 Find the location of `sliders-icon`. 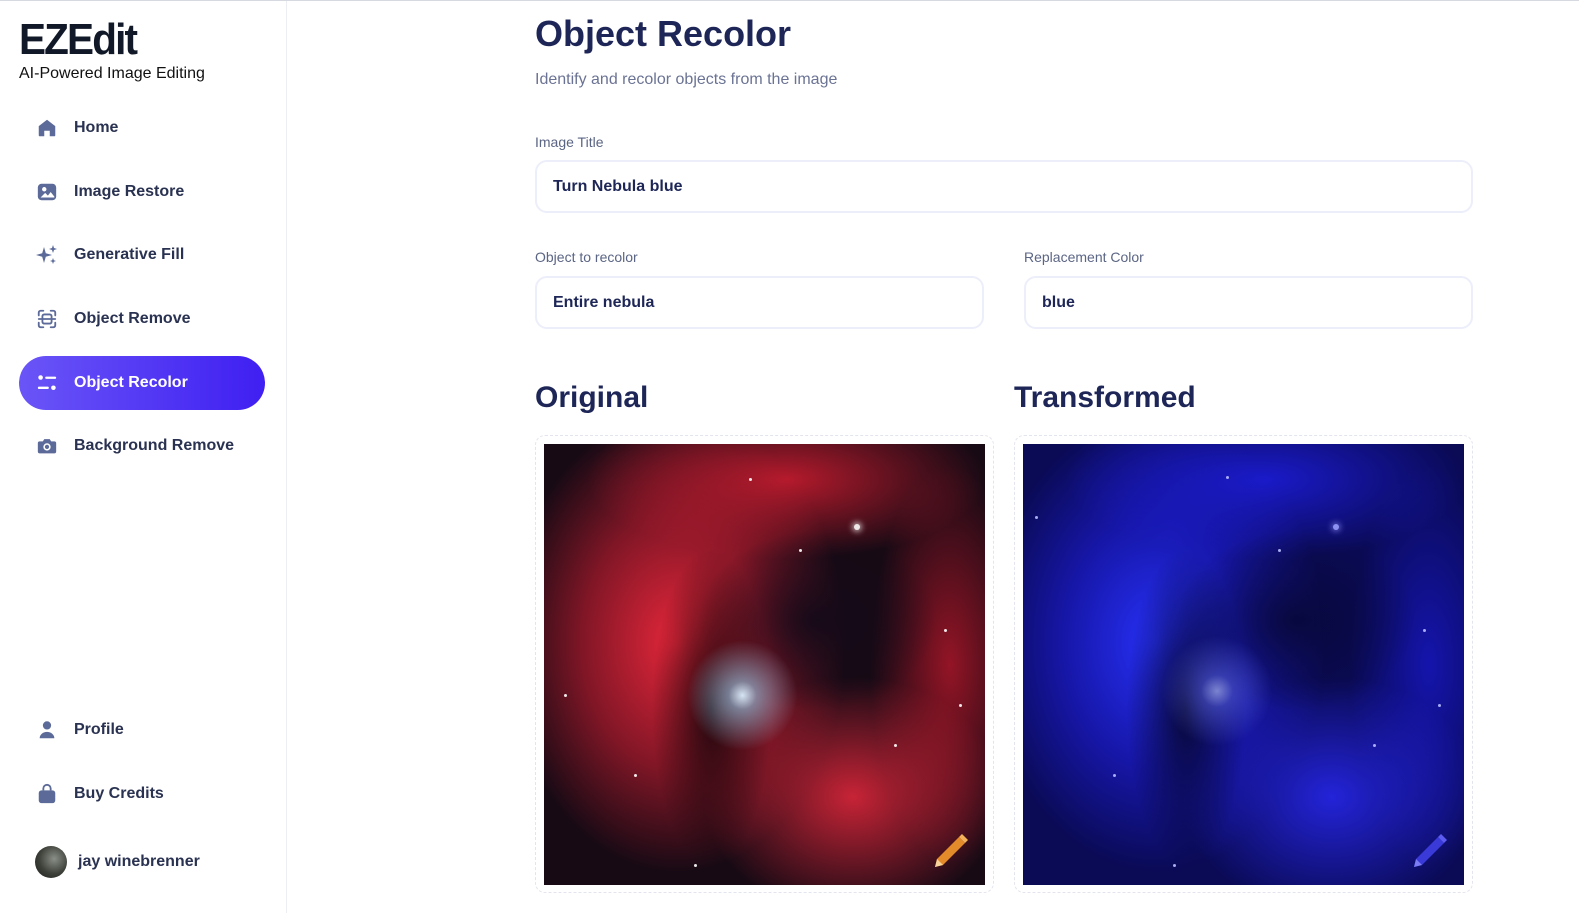

sliders-icon is located at coordinates (47, 383).